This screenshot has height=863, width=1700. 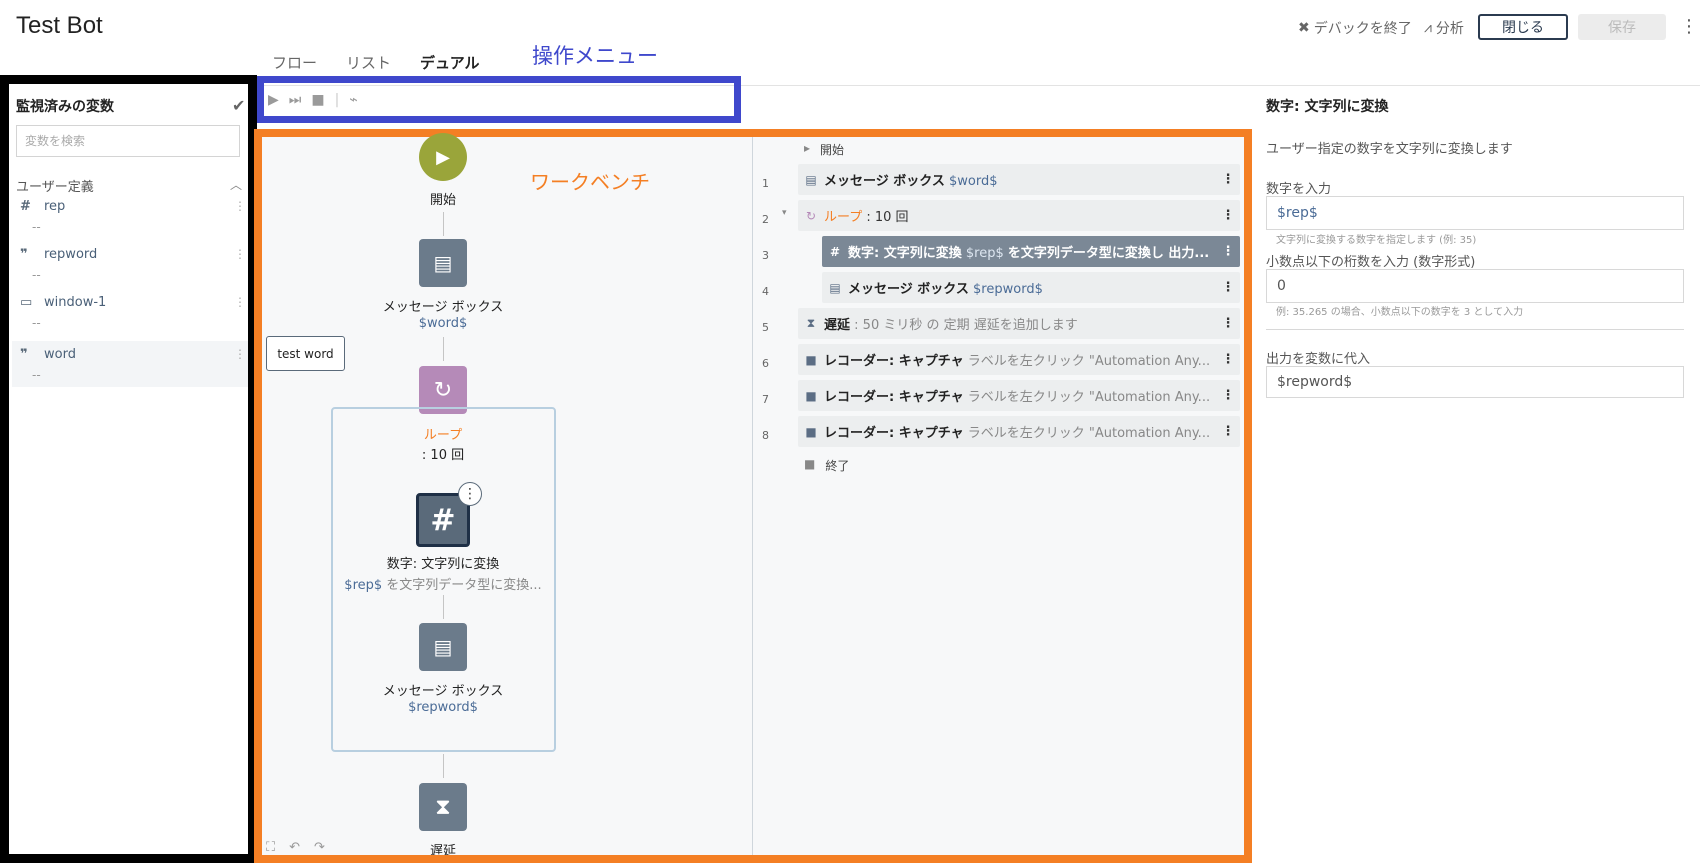 I want to click on list-item-var: $rep$, so click(x=984, y=253).